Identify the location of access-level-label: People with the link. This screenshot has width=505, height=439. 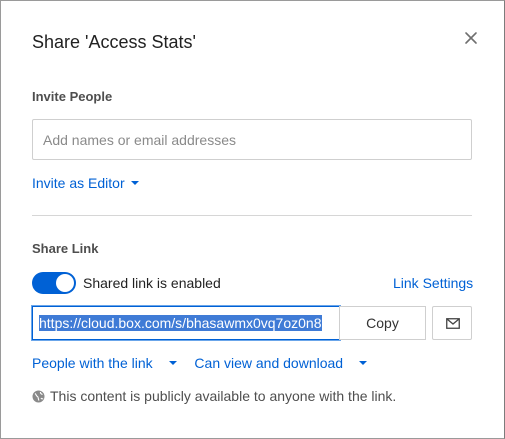
(92, 363).